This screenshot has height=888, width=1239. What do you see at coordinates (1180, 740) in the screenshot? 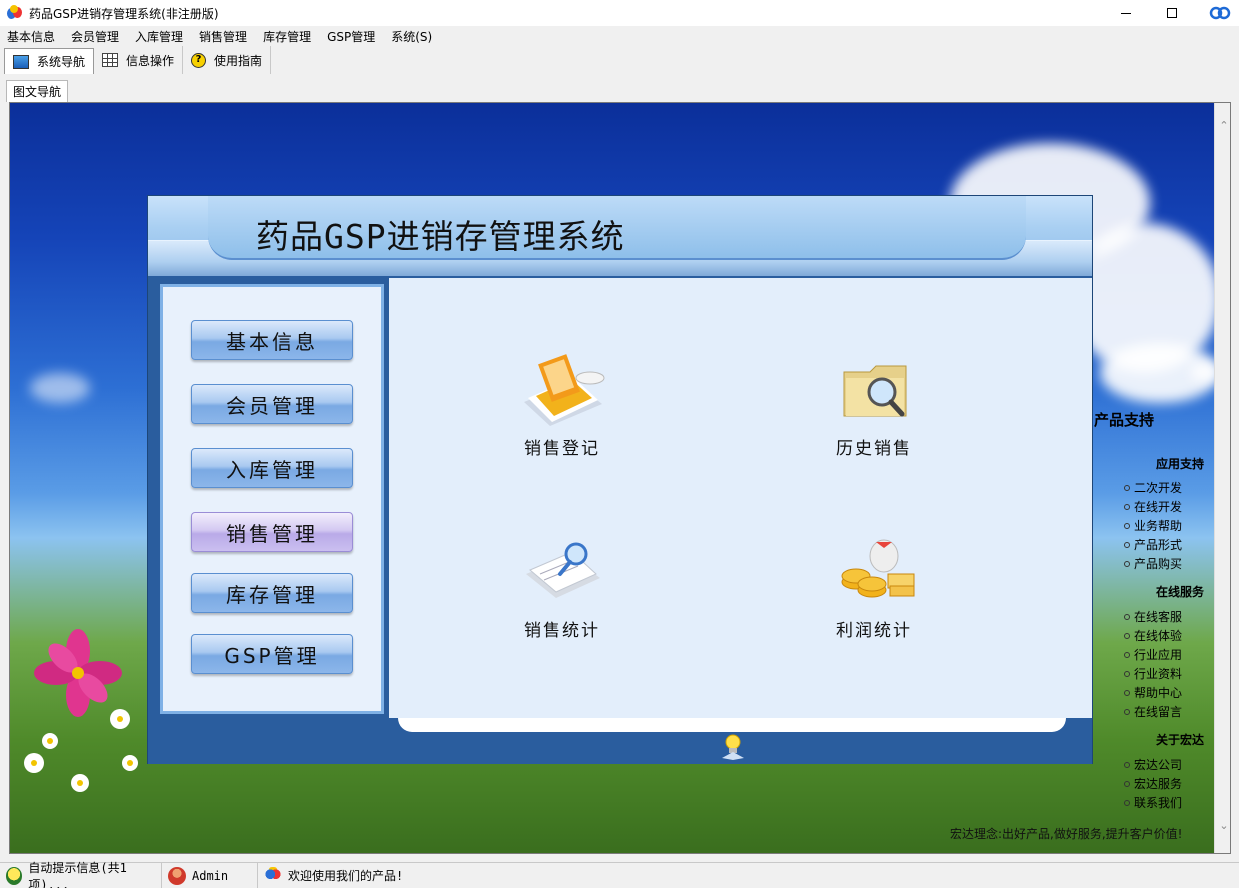
I see `section-about: 关于宏达` at bounding box center [1180, 740].